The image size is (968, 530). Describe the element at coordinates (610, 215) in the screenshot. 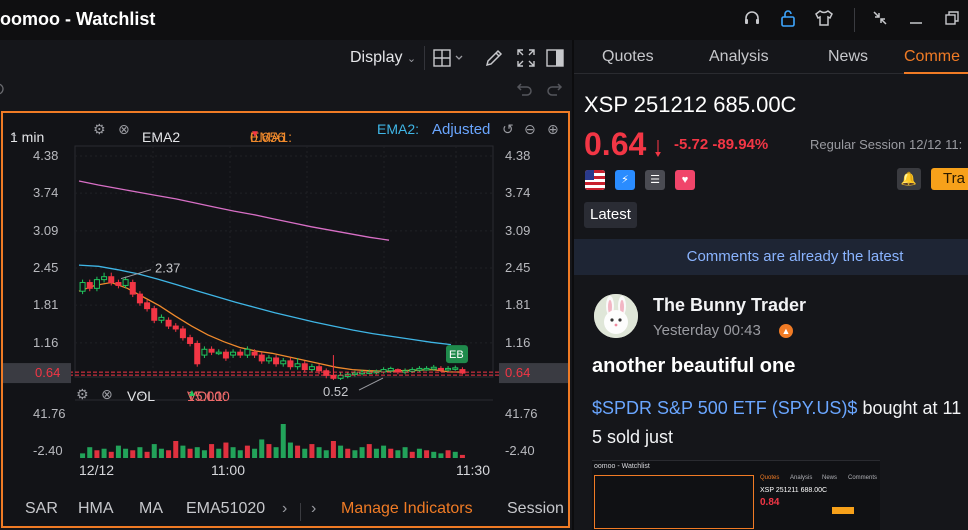

I see `latest-filter-button: Latest` at that location.